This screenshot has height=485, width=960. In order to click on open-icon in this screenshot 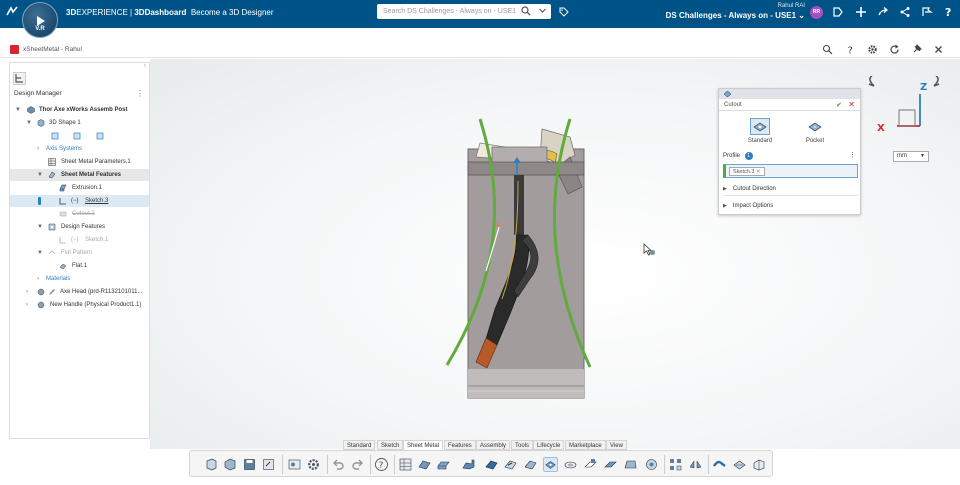, I will do `click(230, 464)`.